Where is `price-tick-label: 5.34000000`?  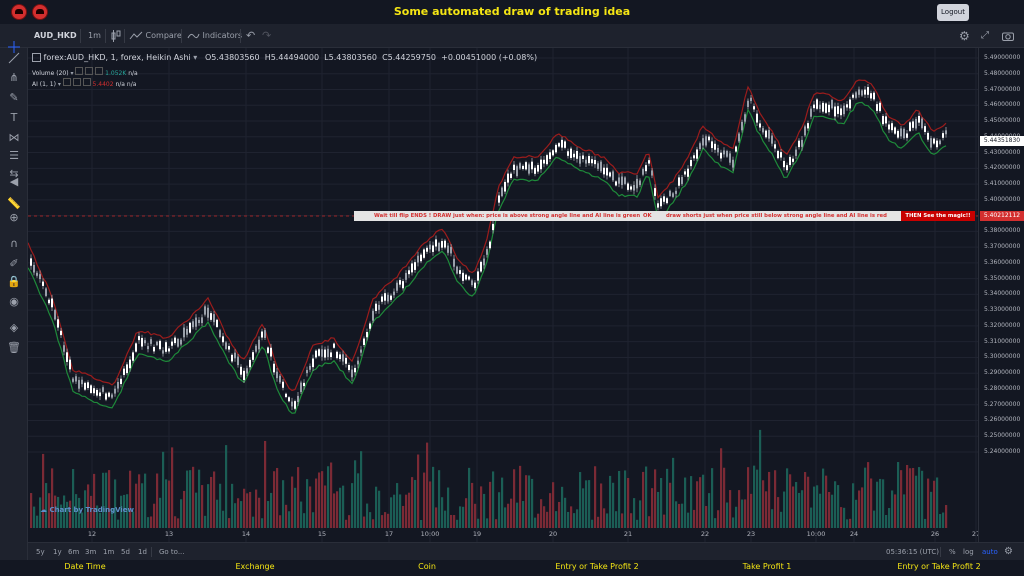 price-tick-label: 5.34000000 is located at coordinates (1002, 294).